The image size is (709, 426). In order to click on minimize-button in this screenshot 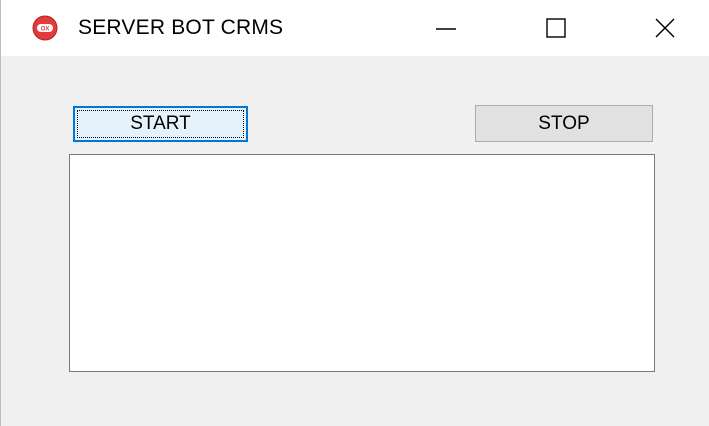, I will do `click(446, 28)`.